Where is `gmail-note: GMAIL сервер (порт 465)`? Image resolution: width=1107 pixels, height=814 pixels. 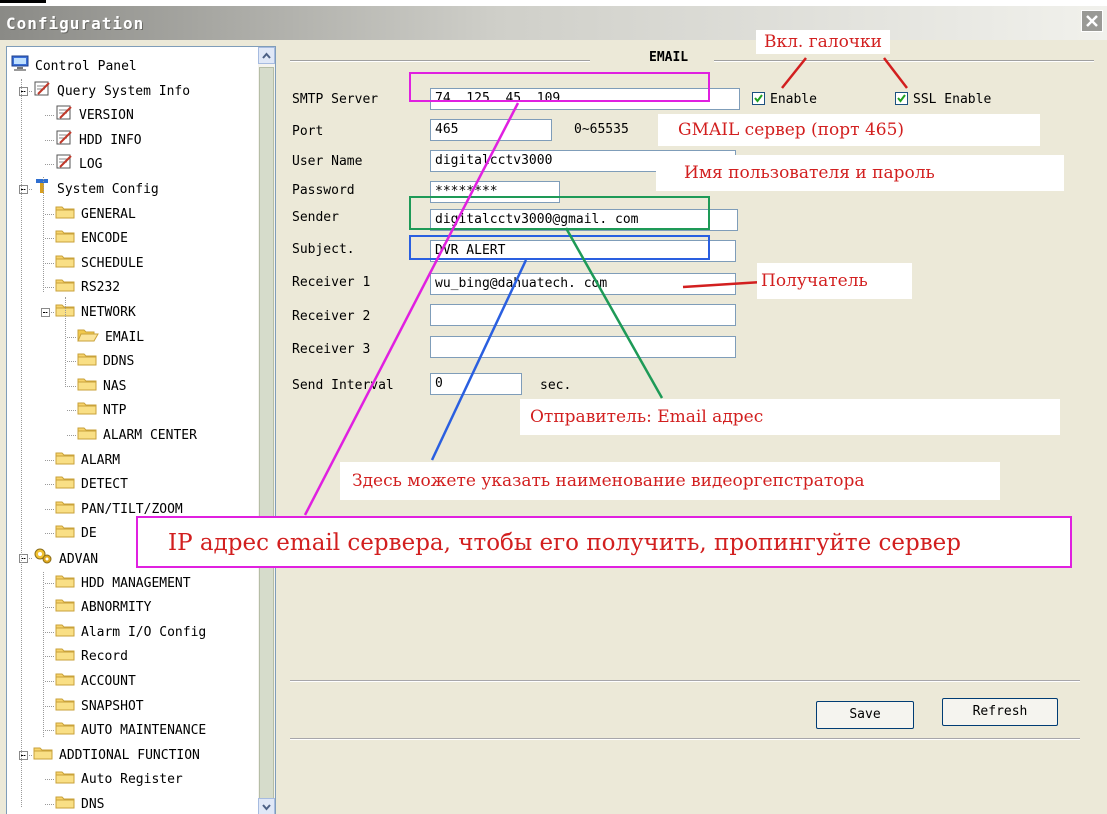
gmail-note: GMAIL сервер (порт 465) is located at coordinates (849, 130).